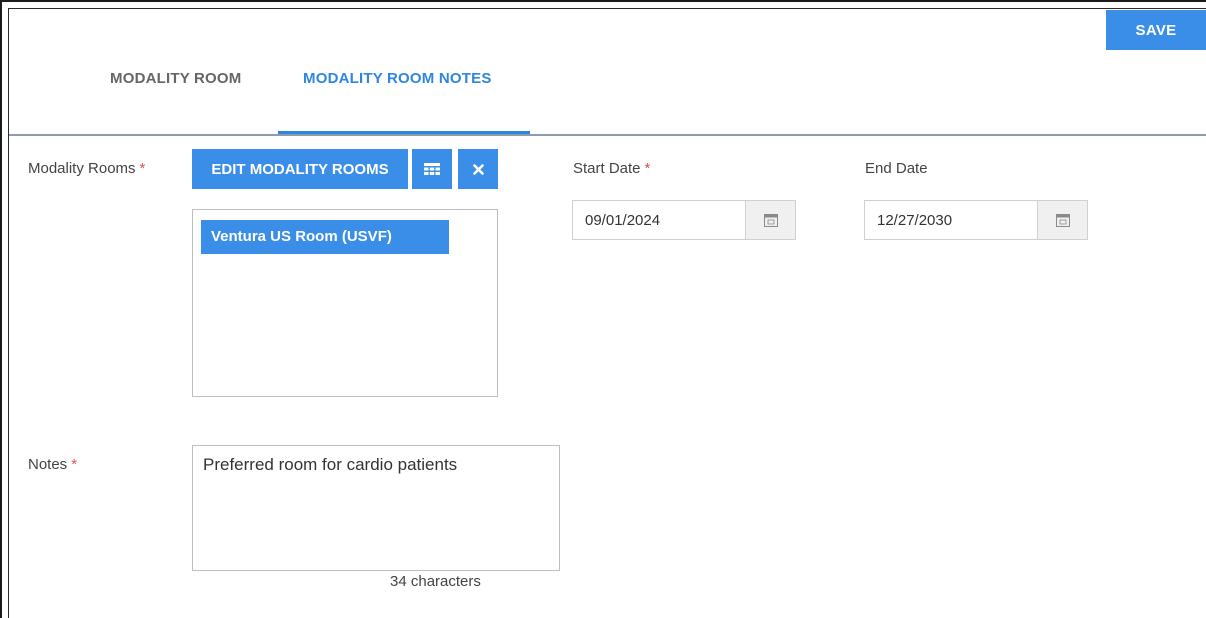  I want to click on end-date-field, so click(976, 220).